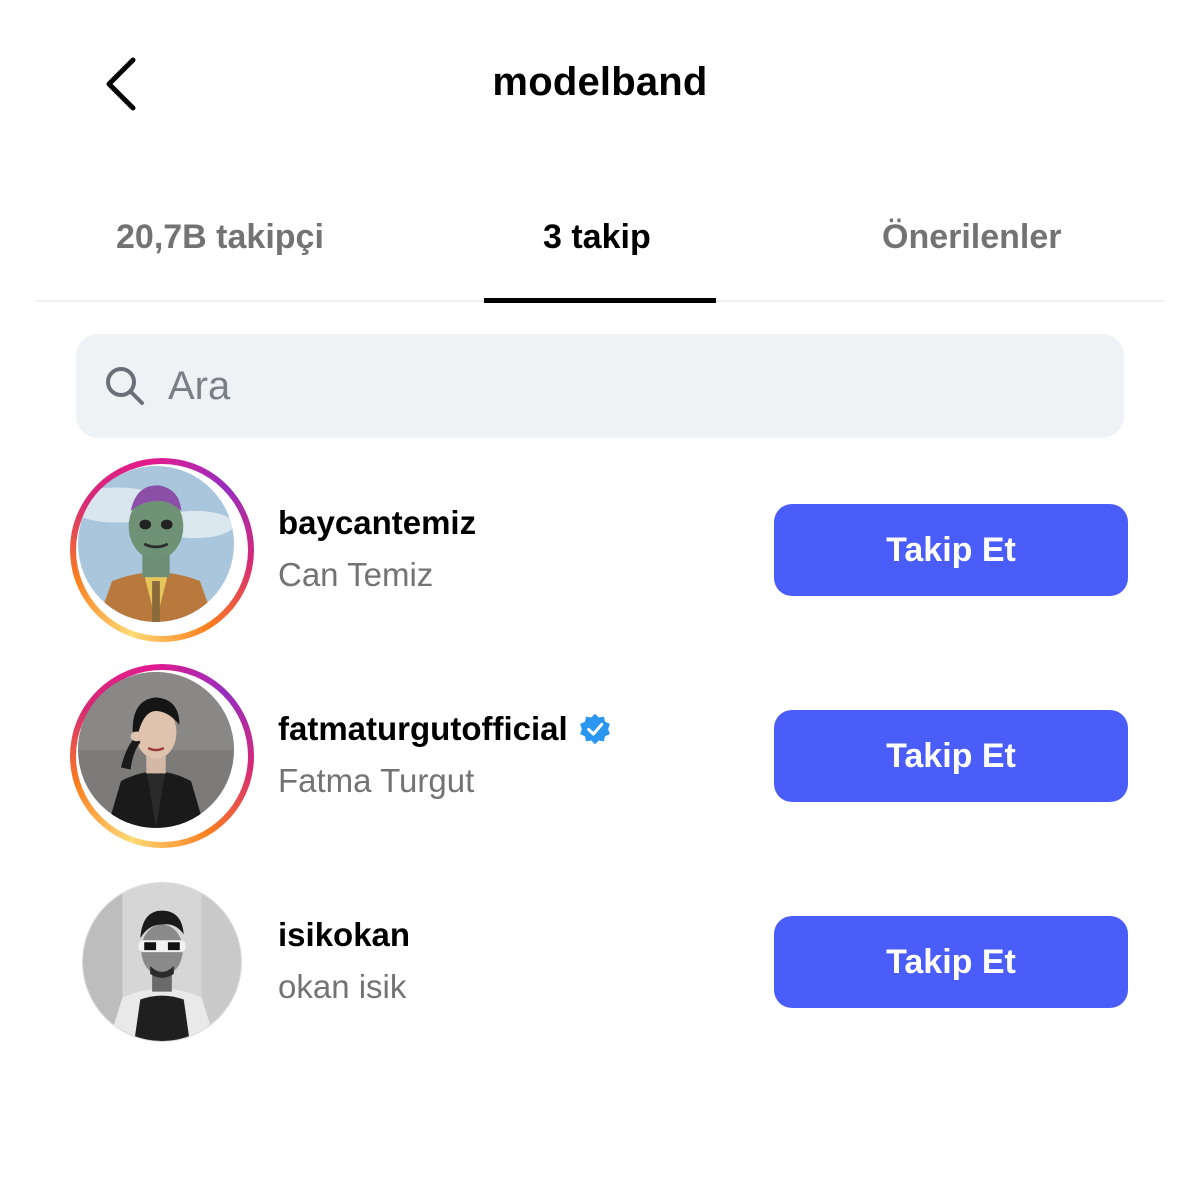 This screenshot has height=1200, width=1200. I want to click on tab-suggested: Önerilenler, so click(972, 237).